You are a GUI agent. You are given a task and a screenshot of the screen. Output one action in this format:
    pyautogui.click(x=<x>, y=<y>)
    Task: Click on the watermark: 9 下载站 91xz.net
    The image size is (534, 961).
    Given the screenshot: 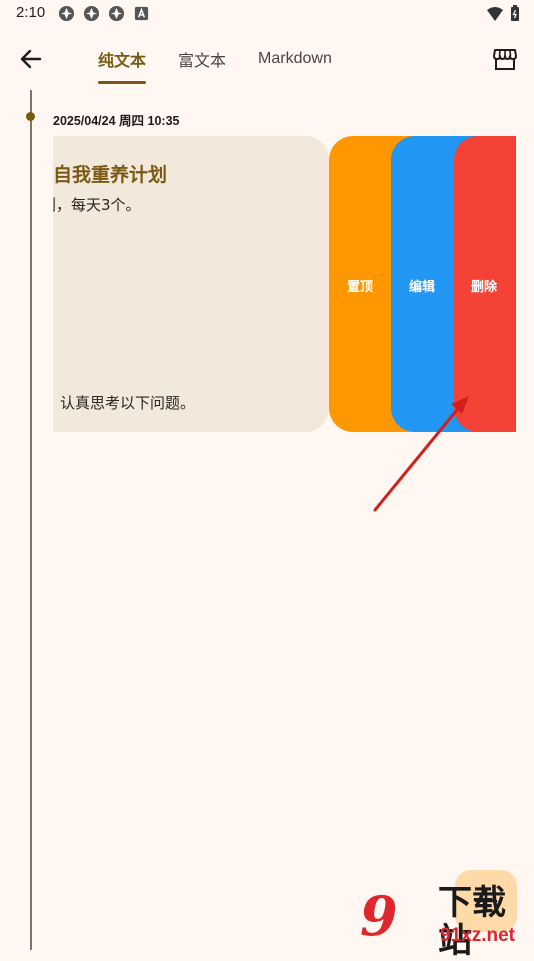 What is the action you would take?
    pyautogui.click(x=447, y=920)
    